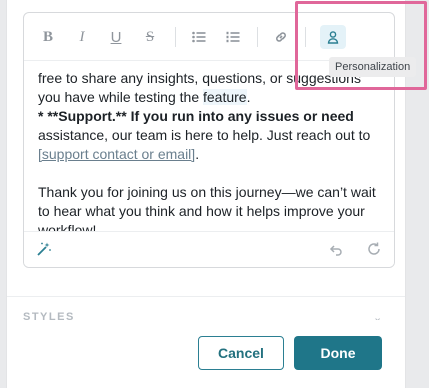 This screenshot has height=388, width=429. What do you see at coordinates (150, 37) in the screenshot?
I see `strikethrough-button: S` at bounding box center [150, 37].